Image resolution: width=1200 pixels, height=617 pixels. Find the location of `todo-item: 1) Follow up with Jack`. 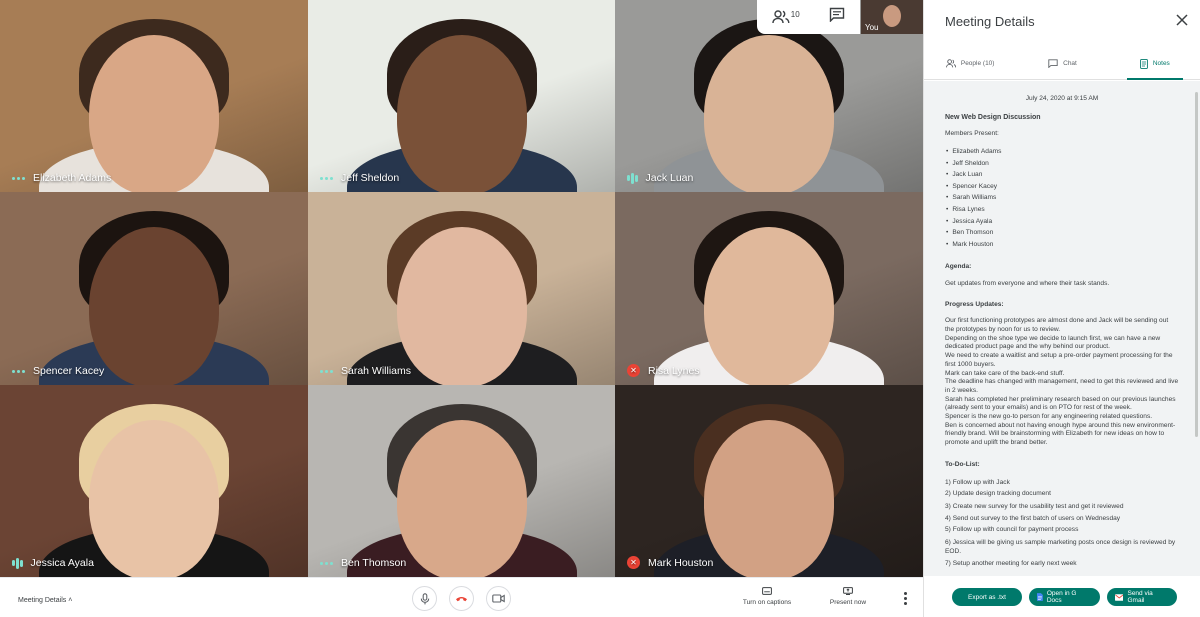

todo-item: 1) Follow up with Jack is located at coordinates (977, 482).